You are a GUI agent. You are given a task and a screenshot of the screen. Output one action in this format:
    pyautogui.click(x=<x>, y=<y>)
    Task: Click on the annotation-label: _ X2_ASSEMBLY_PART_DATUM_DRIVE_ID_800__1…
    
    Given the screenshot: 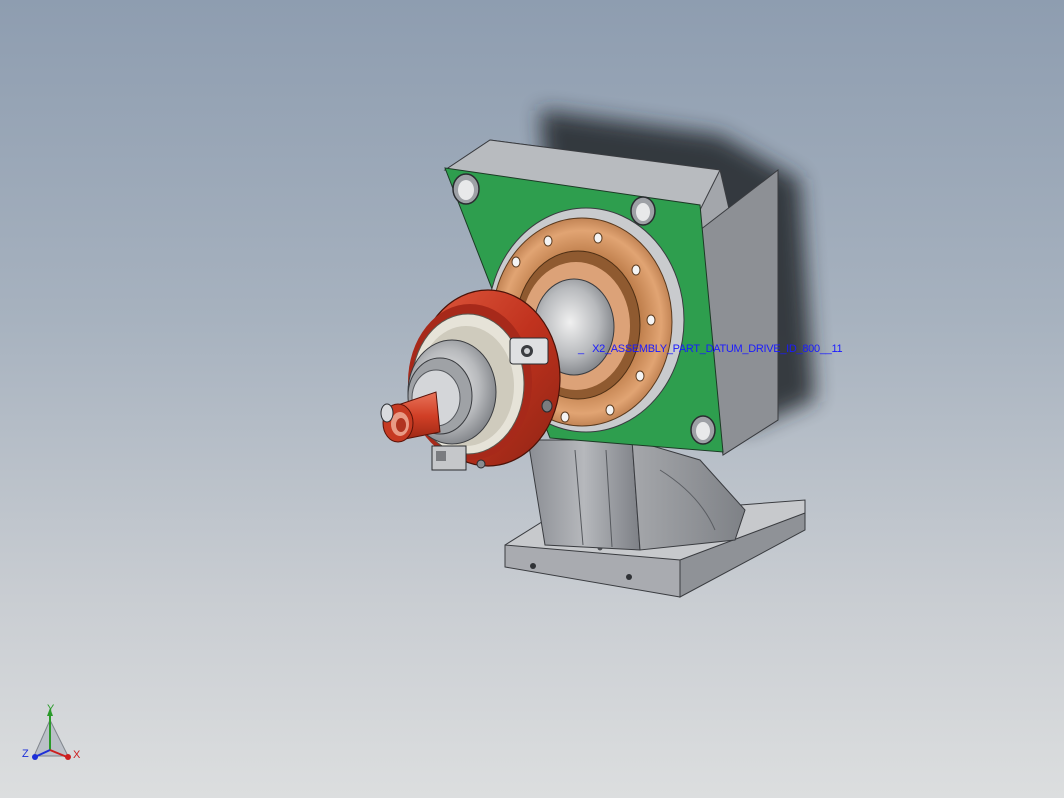 What is the action you would take?
    pyautogui.click(x=710, y=349)
    